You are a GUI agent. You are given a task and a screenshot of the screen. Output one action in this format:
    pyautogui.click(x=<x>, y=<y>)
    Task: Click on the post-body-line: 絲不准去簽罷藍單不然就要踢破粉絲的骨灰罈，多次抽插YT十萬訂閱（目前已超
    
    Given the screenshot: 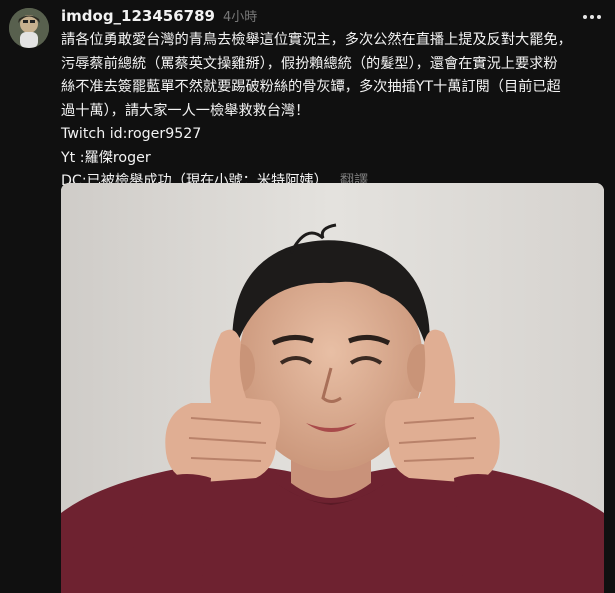 What is the action you would take?
    pyautogui.click(x=311, y=87)
    